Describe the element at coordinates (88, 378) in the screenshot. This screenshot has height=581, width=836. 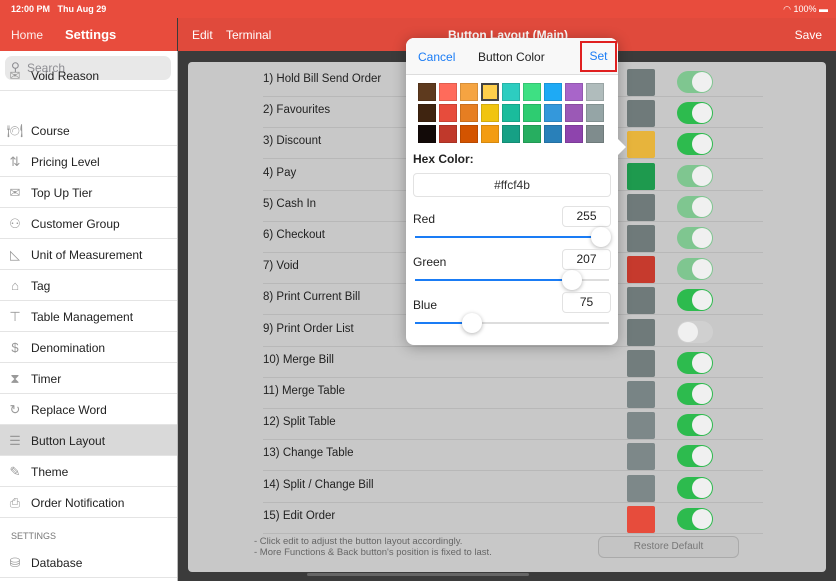
I see `sidebar-item-timer: ⧗ Timer` at that location.